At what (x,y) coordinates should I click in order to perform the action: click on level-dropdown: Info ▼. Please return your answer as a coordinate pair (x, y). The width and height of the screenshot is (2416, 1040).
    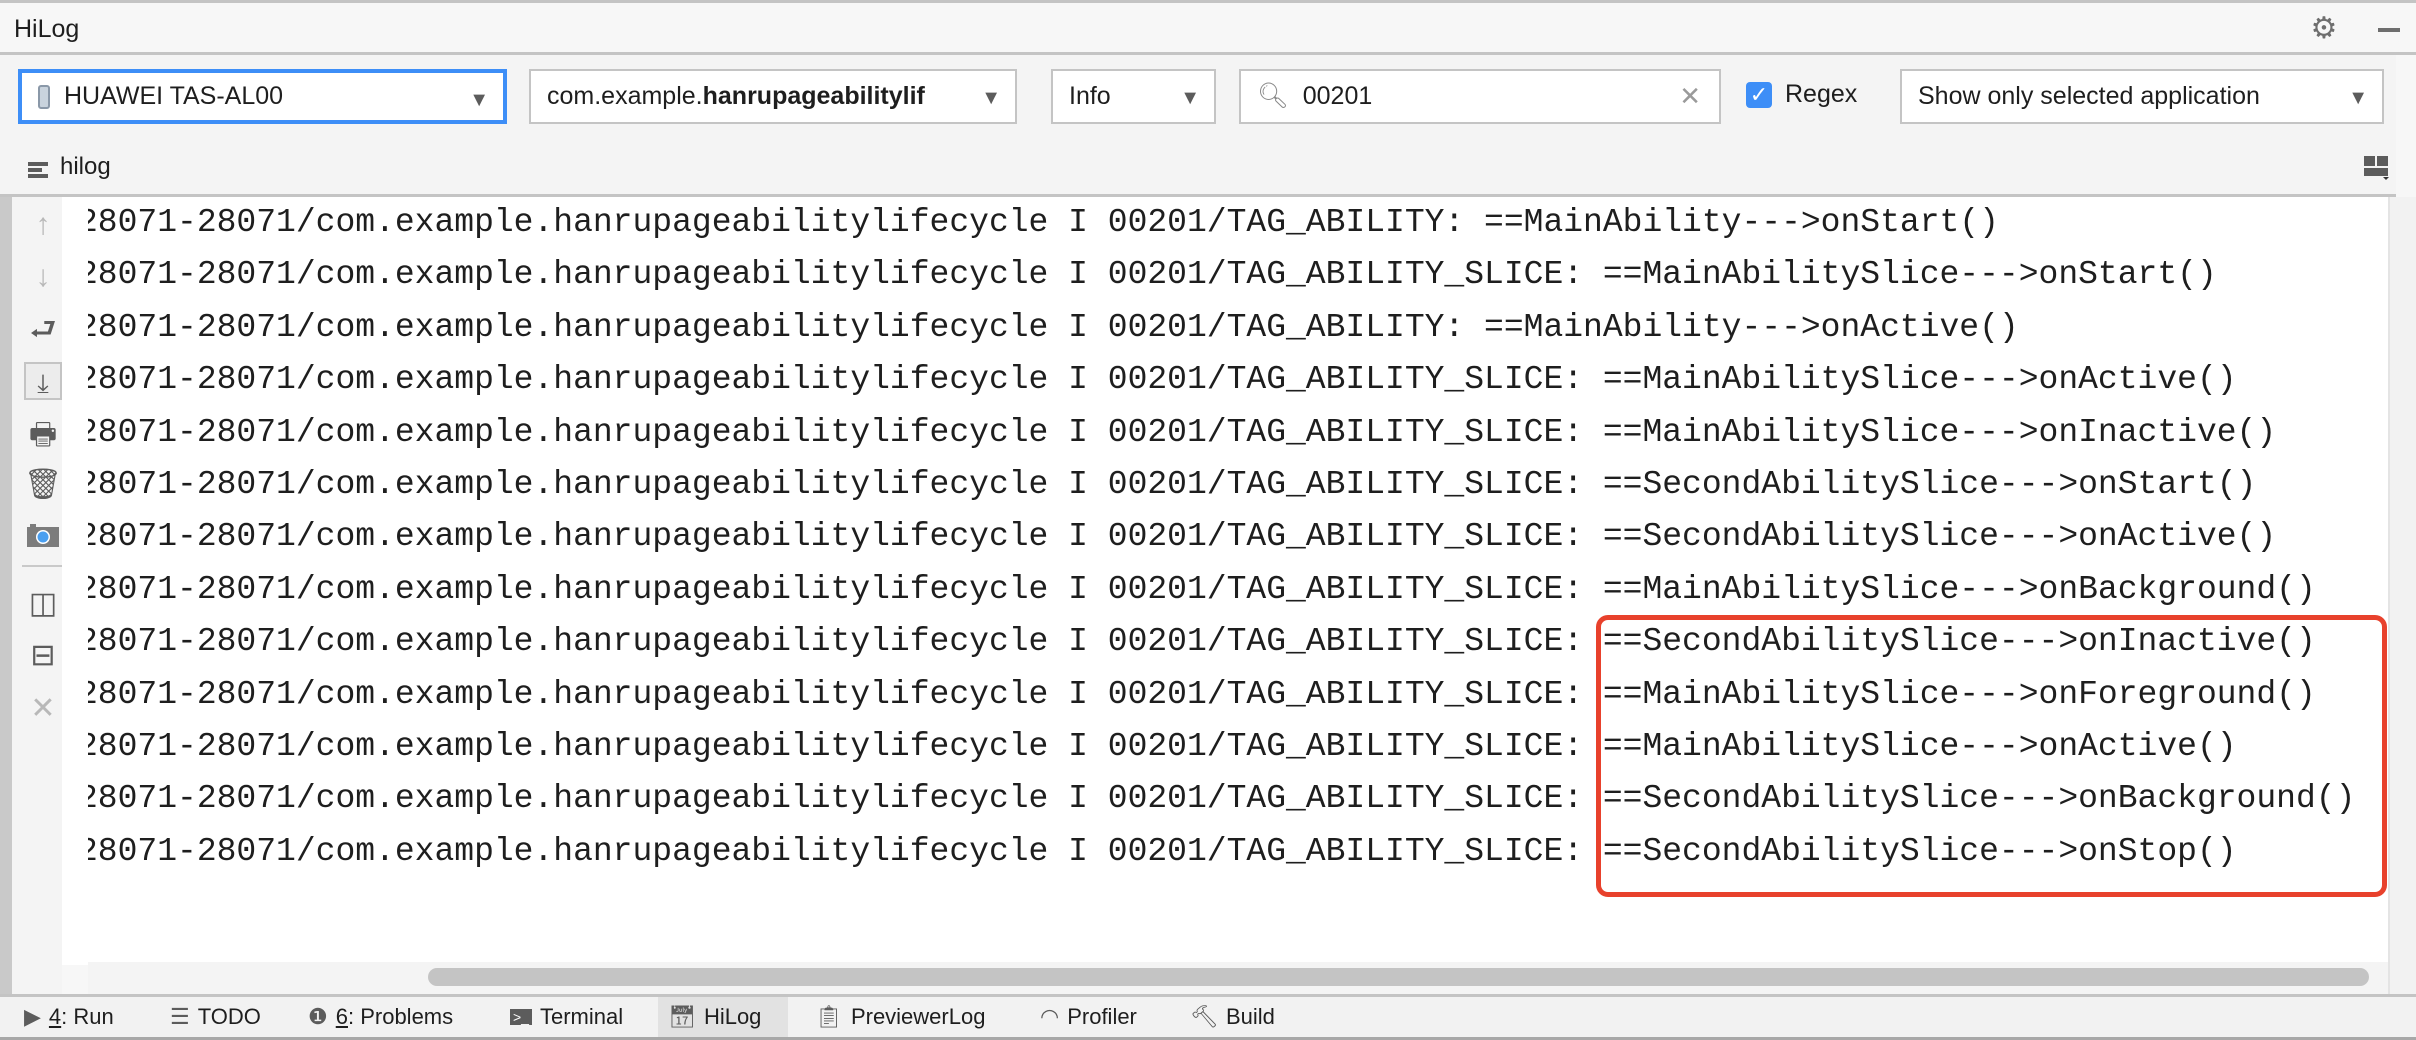
    Looking at the image, I should click on (1133, 96).